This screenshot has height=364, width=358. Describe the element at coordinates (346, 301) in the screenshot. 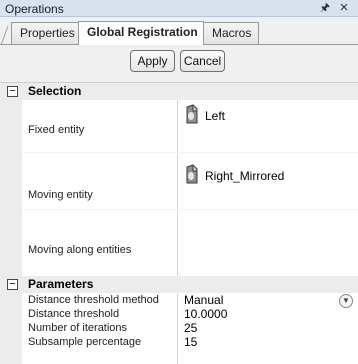

I see `chevron-down-icon: ▼` at that location.